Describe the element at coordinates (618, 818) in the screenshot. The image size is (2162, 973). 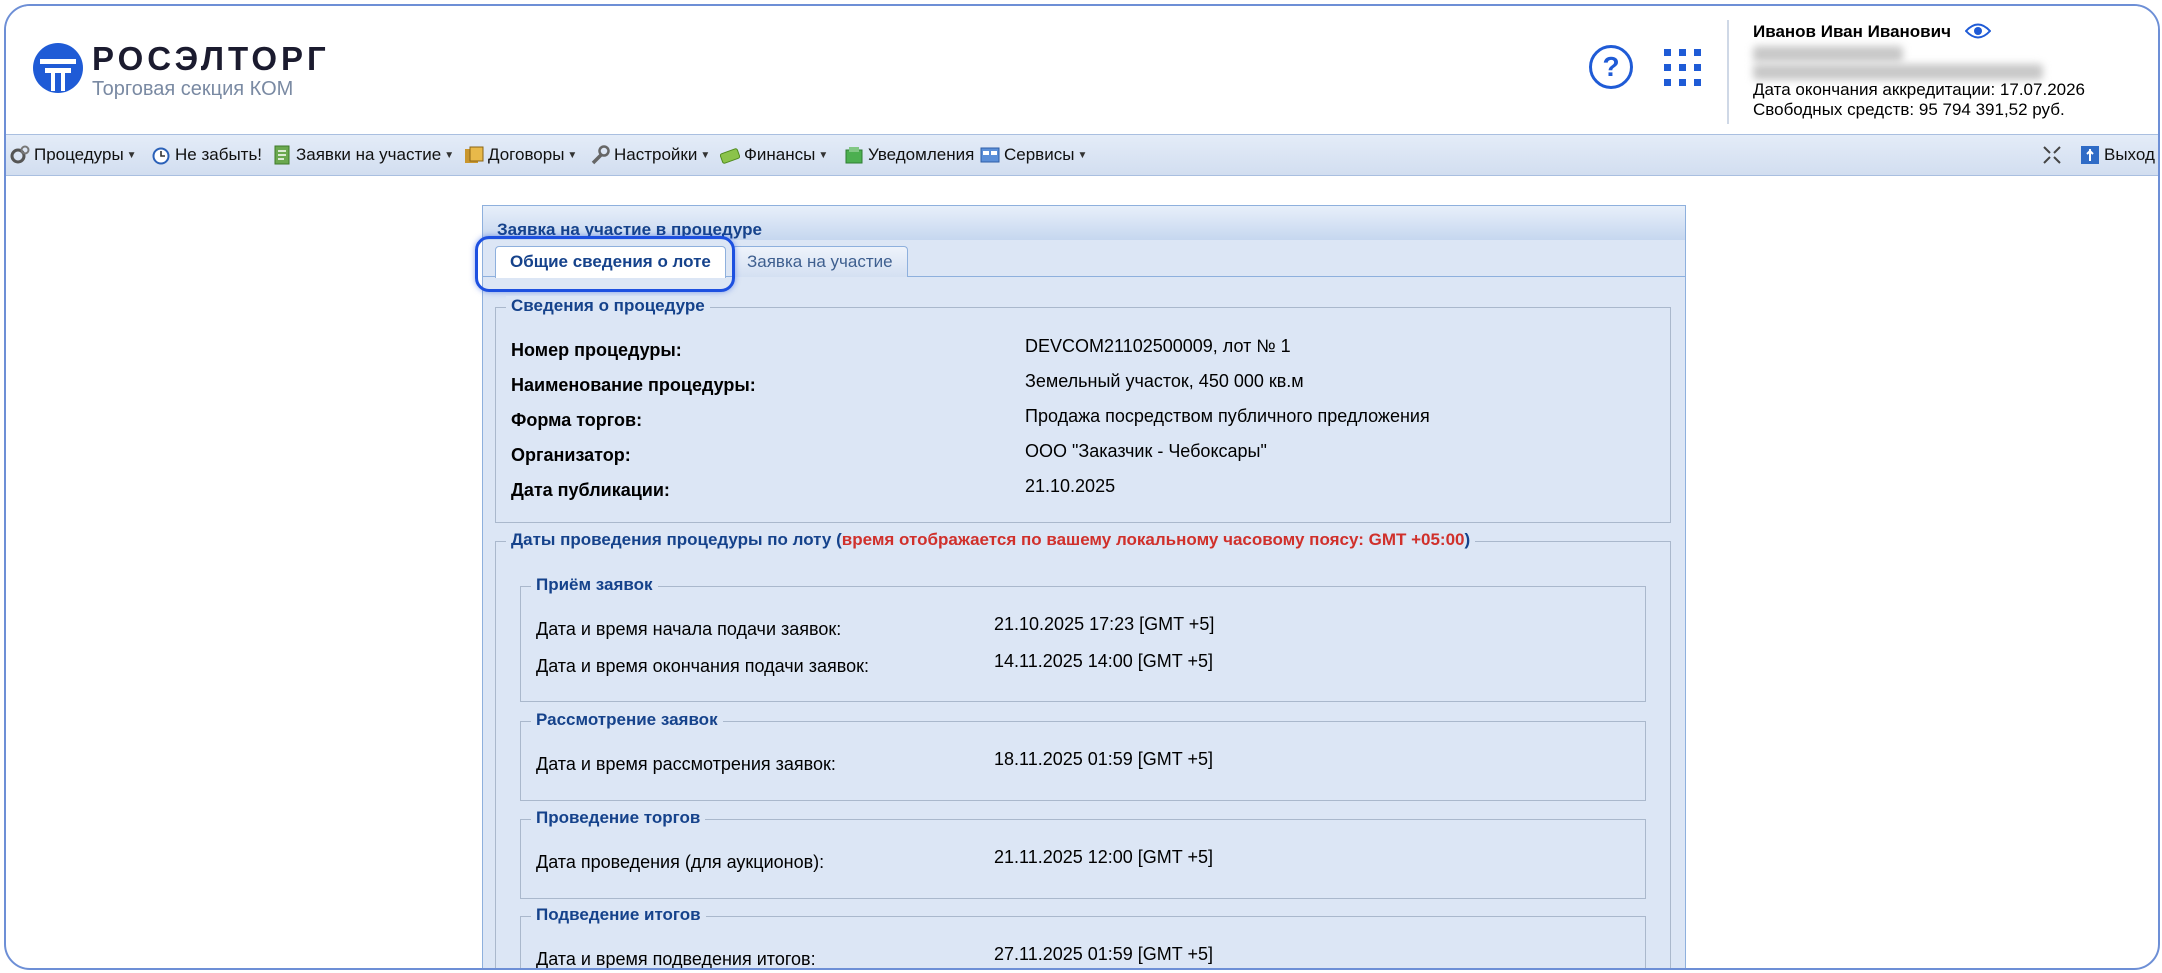
I see `auction-legend: Проведение торгов` at that location.